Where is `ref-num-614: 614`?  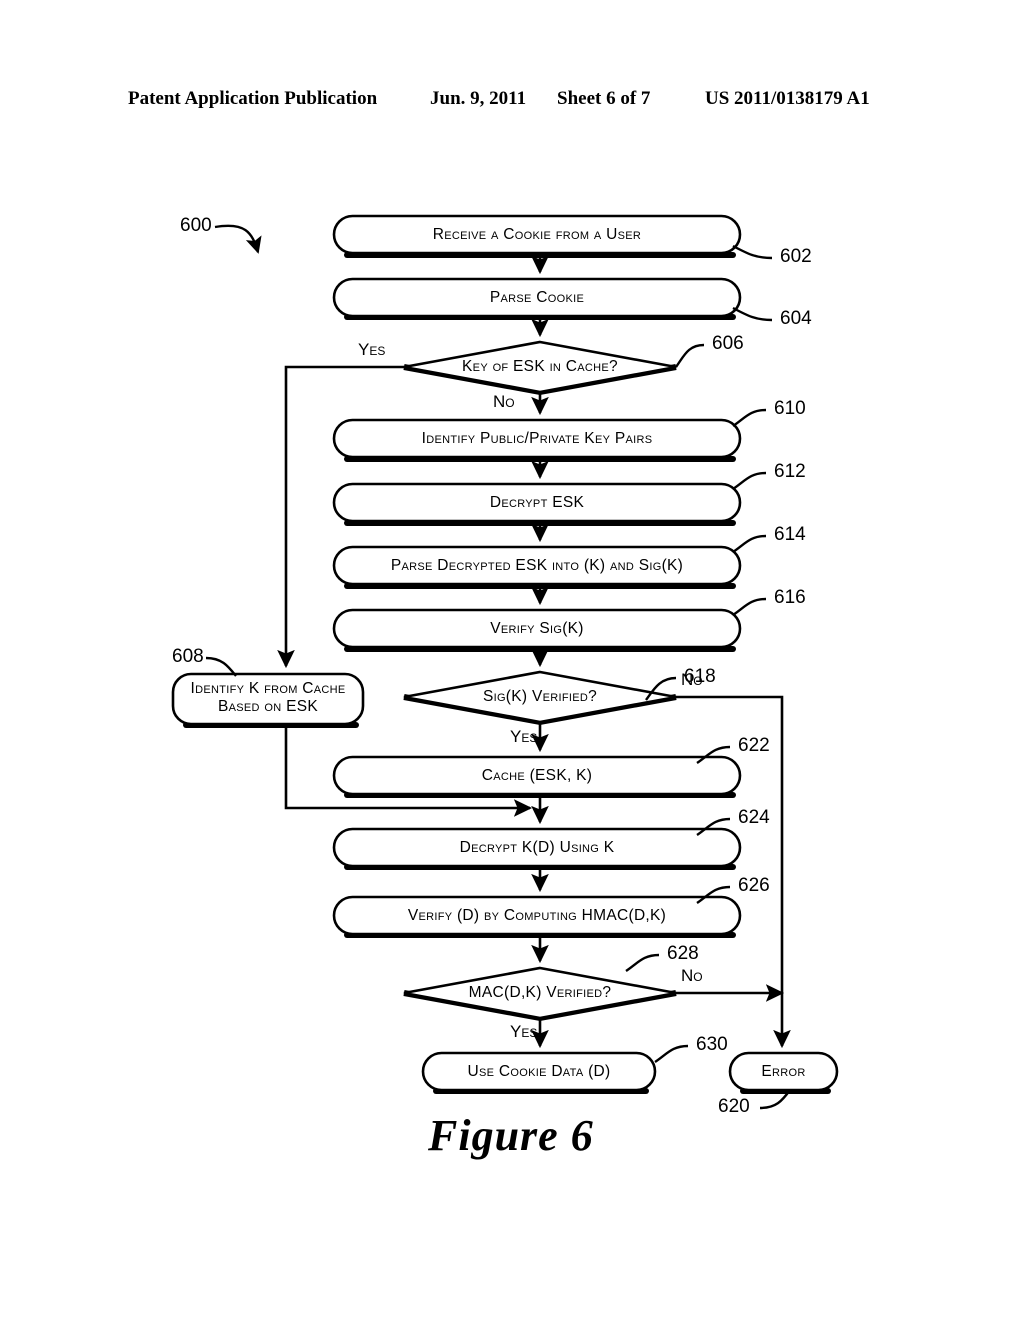
ref-num-614: 614 is located at coordinates (790, 534).